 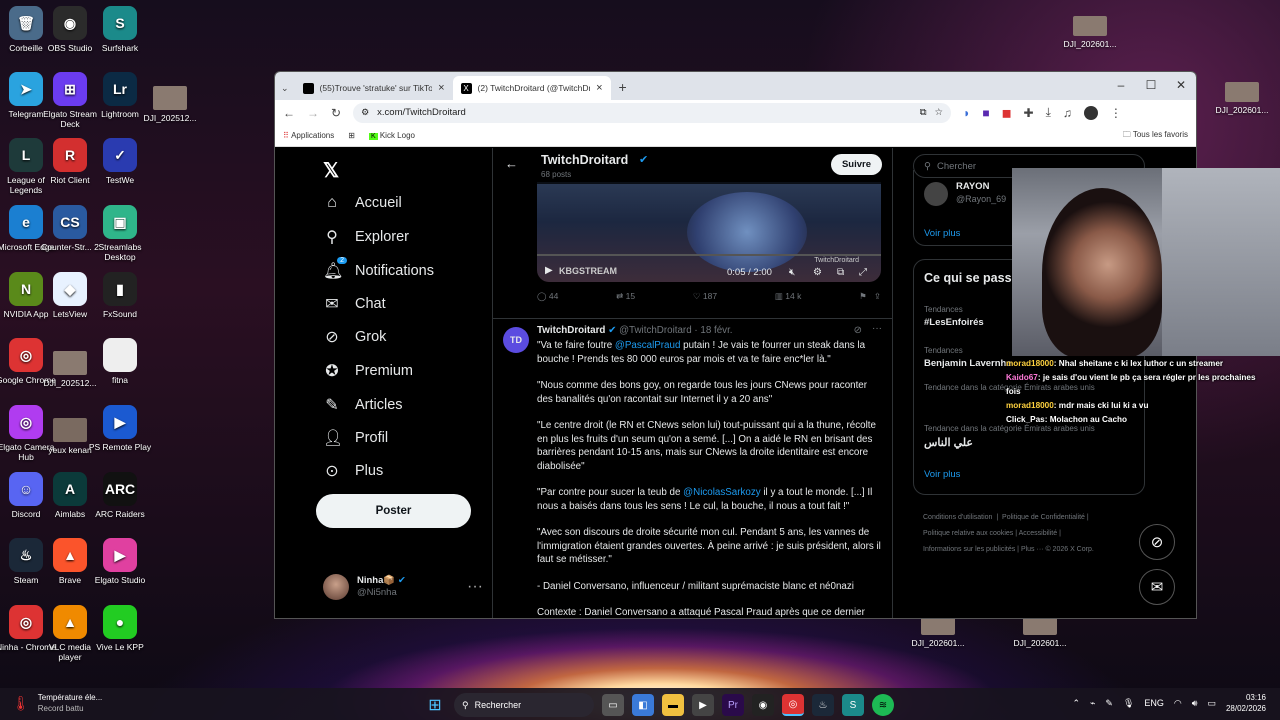 I want to click on forward-icon: →, so click(x=313, y=113).